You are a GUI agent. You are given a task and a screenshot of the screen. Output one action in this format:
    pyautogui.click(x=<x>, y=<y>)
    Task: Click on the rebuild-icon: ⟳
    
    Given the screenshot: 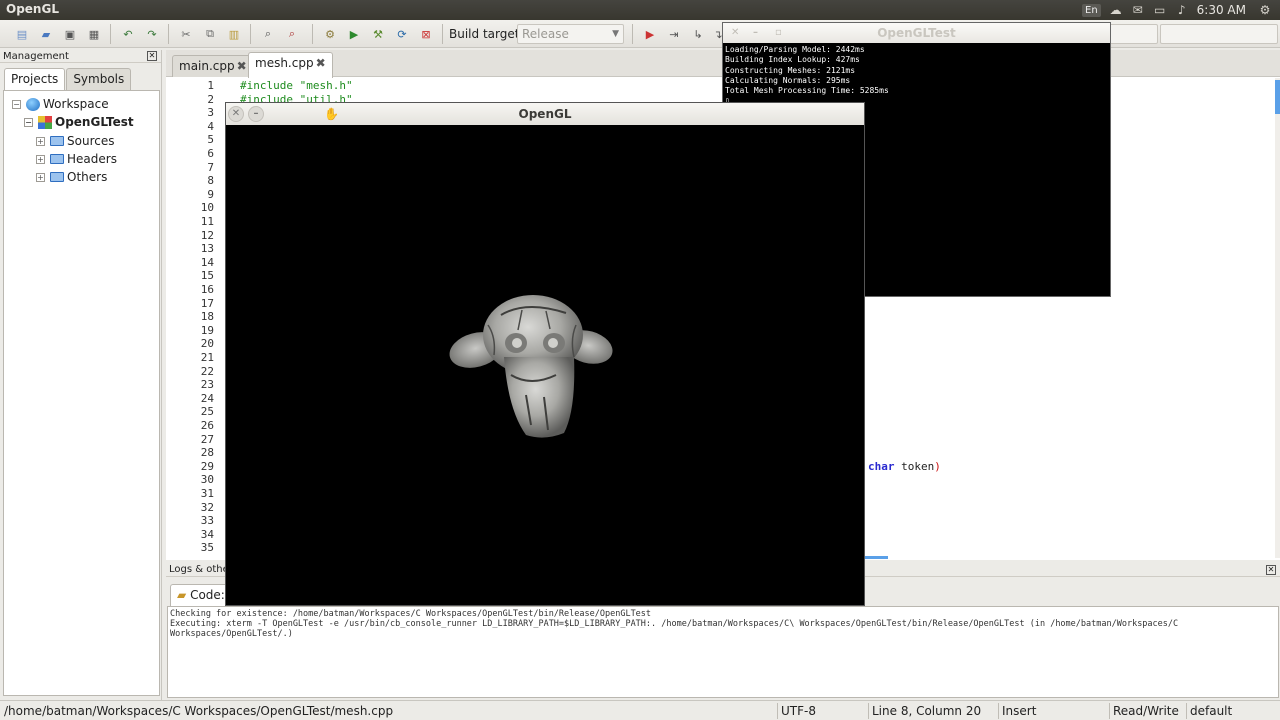 What is the action you would take?
    pyautogui.click(x=402, y=34)
    